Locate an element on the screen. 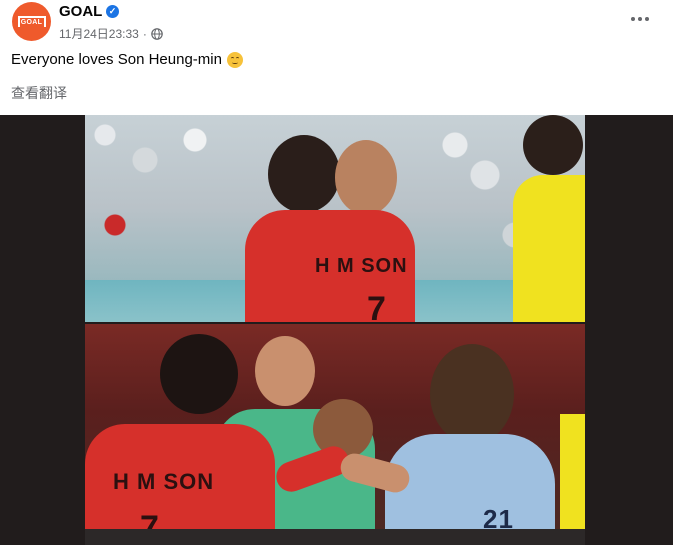 The image size is (673, 545). page-avatar: GOAL is located at coordinates (31, 21).